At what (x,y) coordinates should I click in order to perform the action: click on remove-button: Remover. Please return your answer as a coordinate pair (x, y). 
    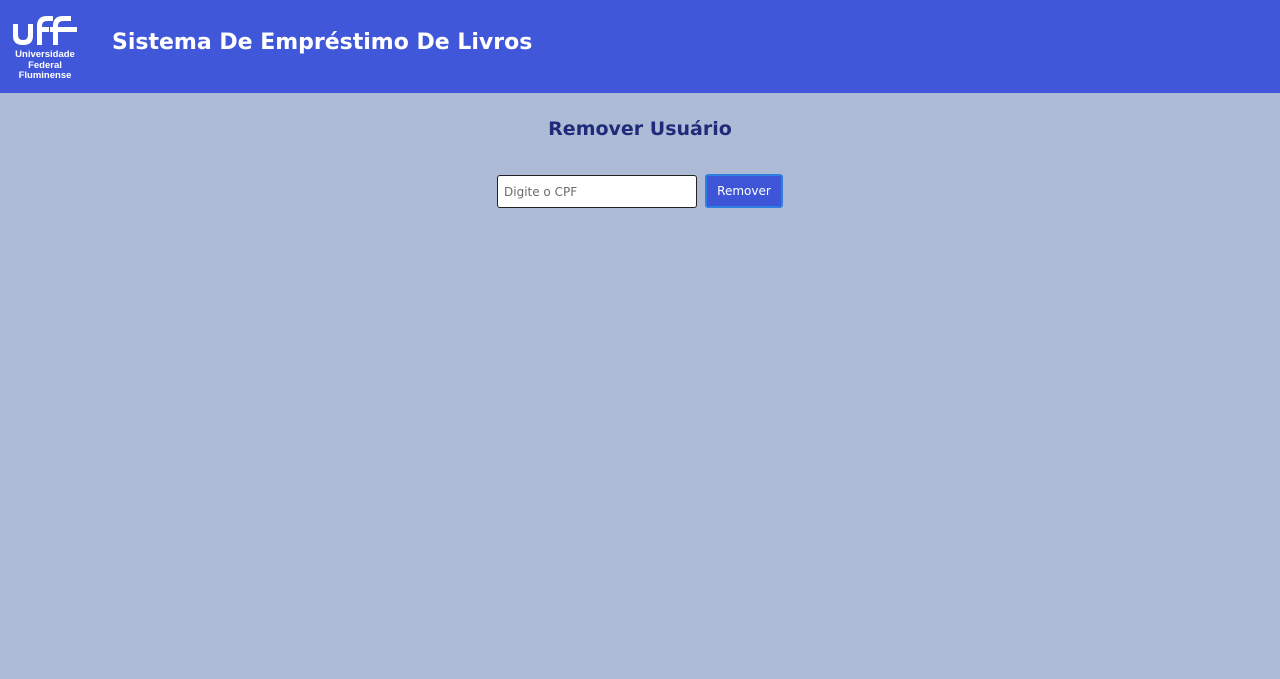
    Looking at the image, I should click on (744, 191).